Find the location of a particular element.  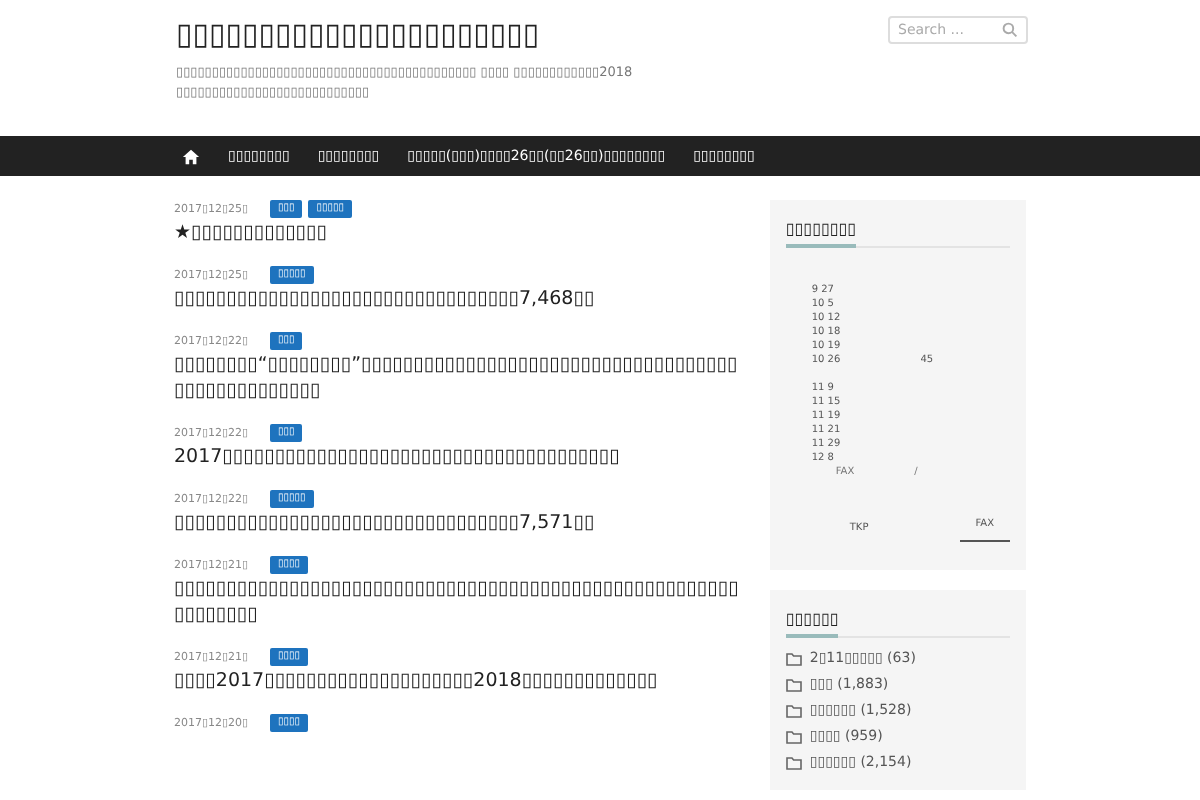

post-title: ▯▯▯▯2017▯▯▯▯▯▯▯▯▯▯▯▯▯▯▯▯▯▯▯▯2018▯▯▯▯▯▯▯▯▯▯▯▯▯ is located at coordinates (460, 681).